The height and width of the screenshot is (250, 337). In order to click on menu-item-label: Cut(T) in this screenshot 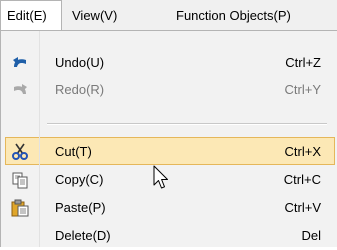, I will do `click(73, 151)`.